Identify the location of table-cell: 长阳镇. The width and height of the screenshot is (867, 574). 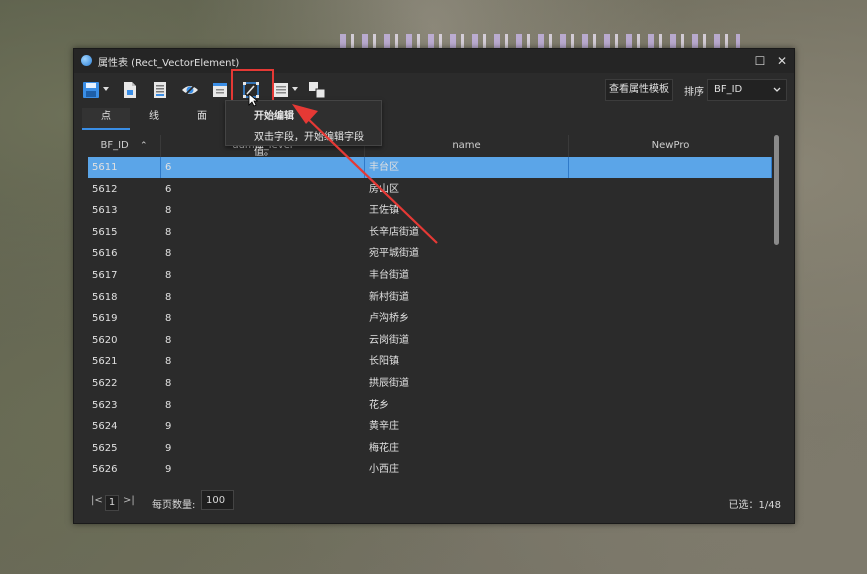
(467, 361).